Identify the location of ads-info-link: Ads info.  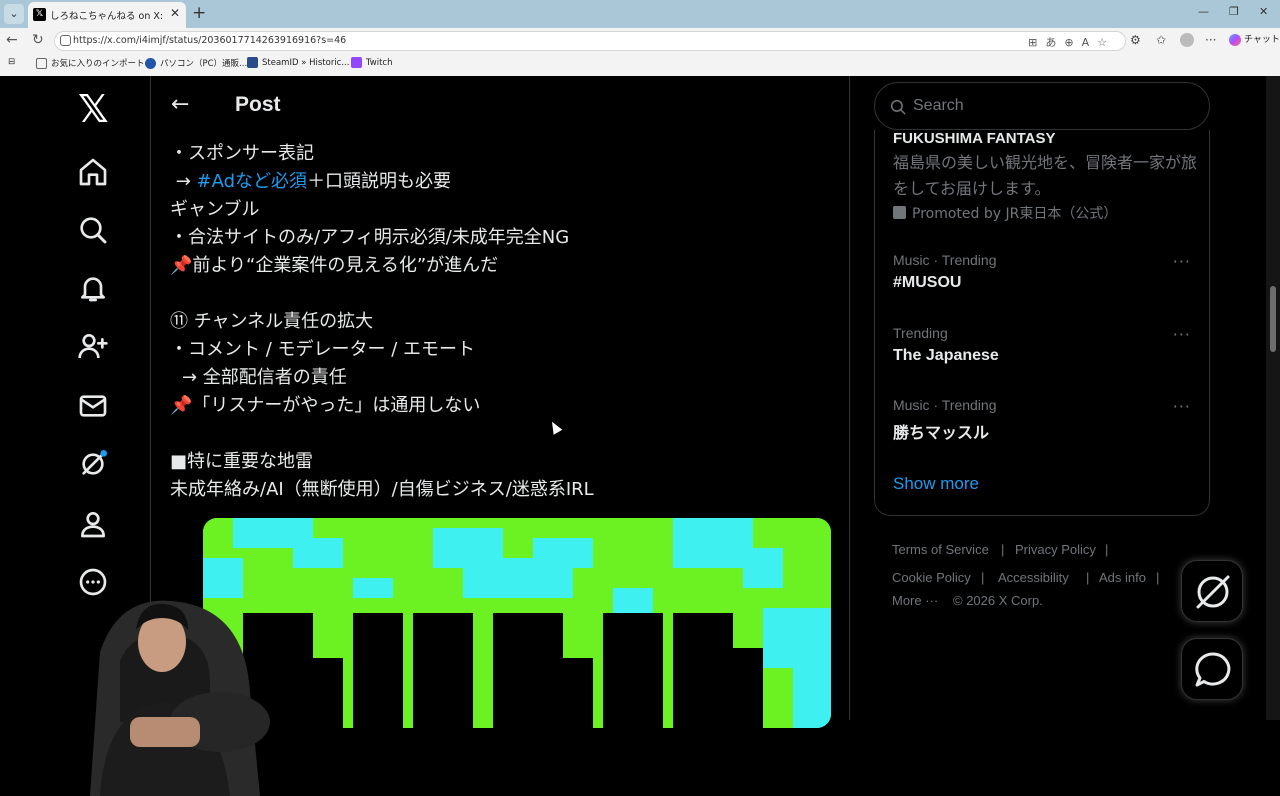
(1122, 577).